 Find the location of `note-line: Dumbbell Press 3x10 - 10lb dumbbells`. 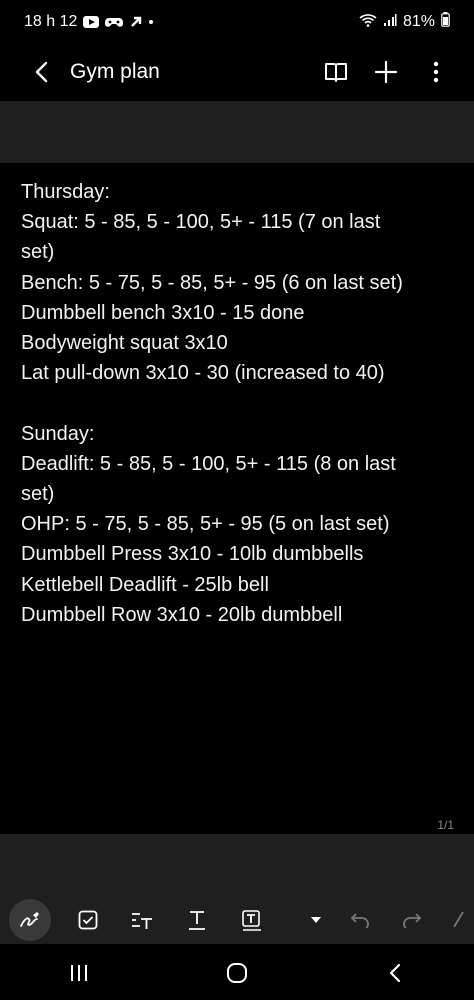

note-line: Dumbbell Press 3x10 - 10lb dumbbells is located at coordinates (192, 554).